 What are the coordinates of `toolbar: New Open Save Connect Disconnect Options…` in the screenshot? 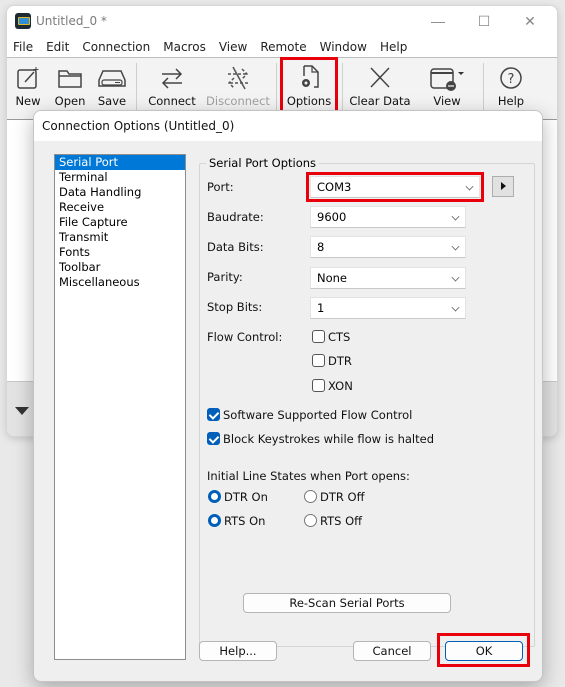 It's located at (282, 88).